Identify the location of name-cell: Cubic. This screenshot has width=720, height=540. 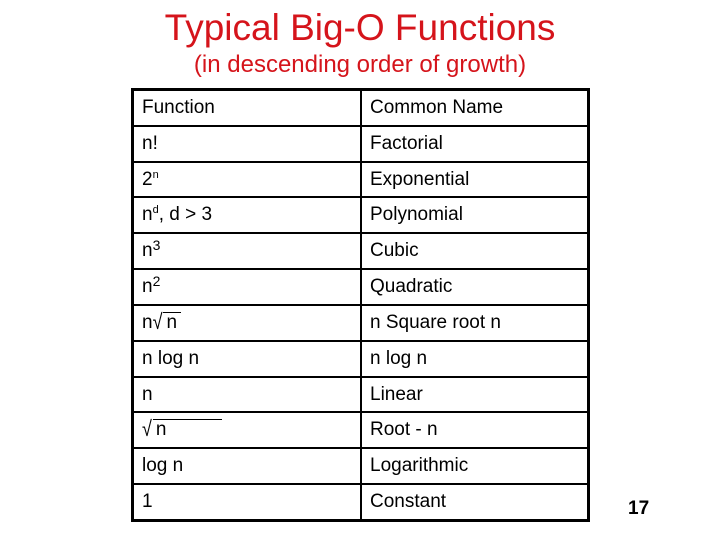
(475, 251).